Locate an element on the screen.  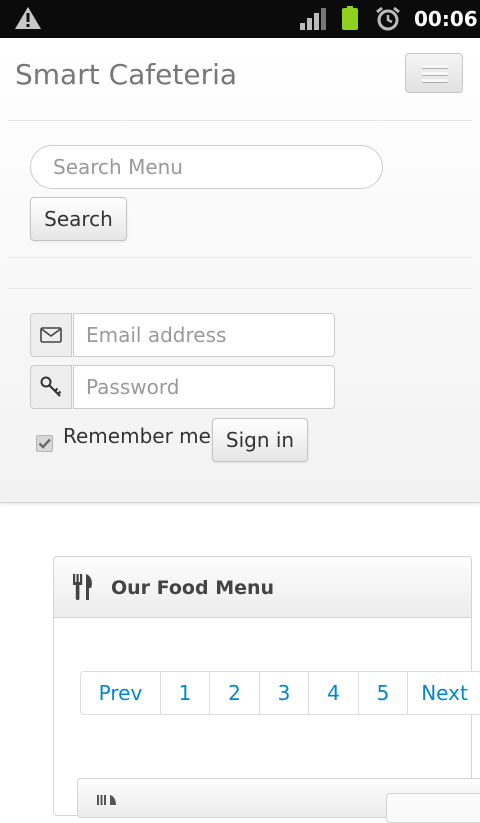
pagination: Prev 1 2 3 4 5 Next is located at coordinates (280, 693).